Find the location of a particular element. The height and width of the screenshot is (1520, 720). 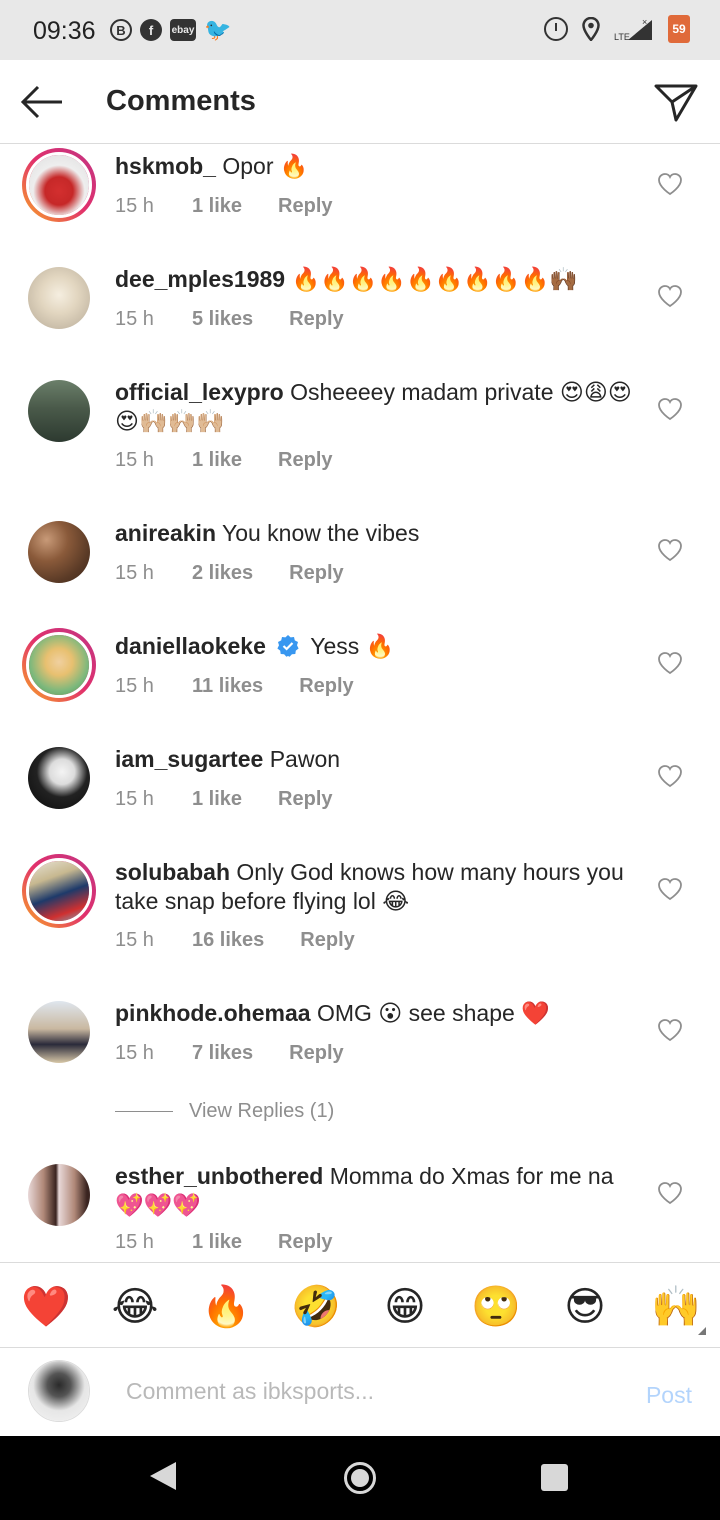

comment-likes: 5 likes is located at coordinates (222, 319).